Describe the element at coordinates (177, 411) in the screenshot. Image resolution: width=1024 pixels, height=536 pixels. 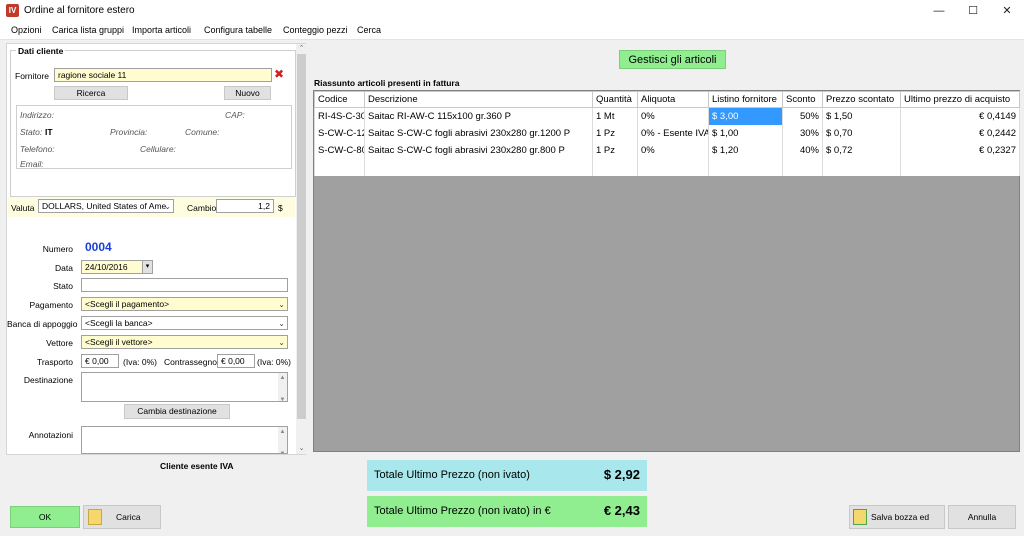
I see `cambia-destinazione-button: Cambia destinazione` at that location.